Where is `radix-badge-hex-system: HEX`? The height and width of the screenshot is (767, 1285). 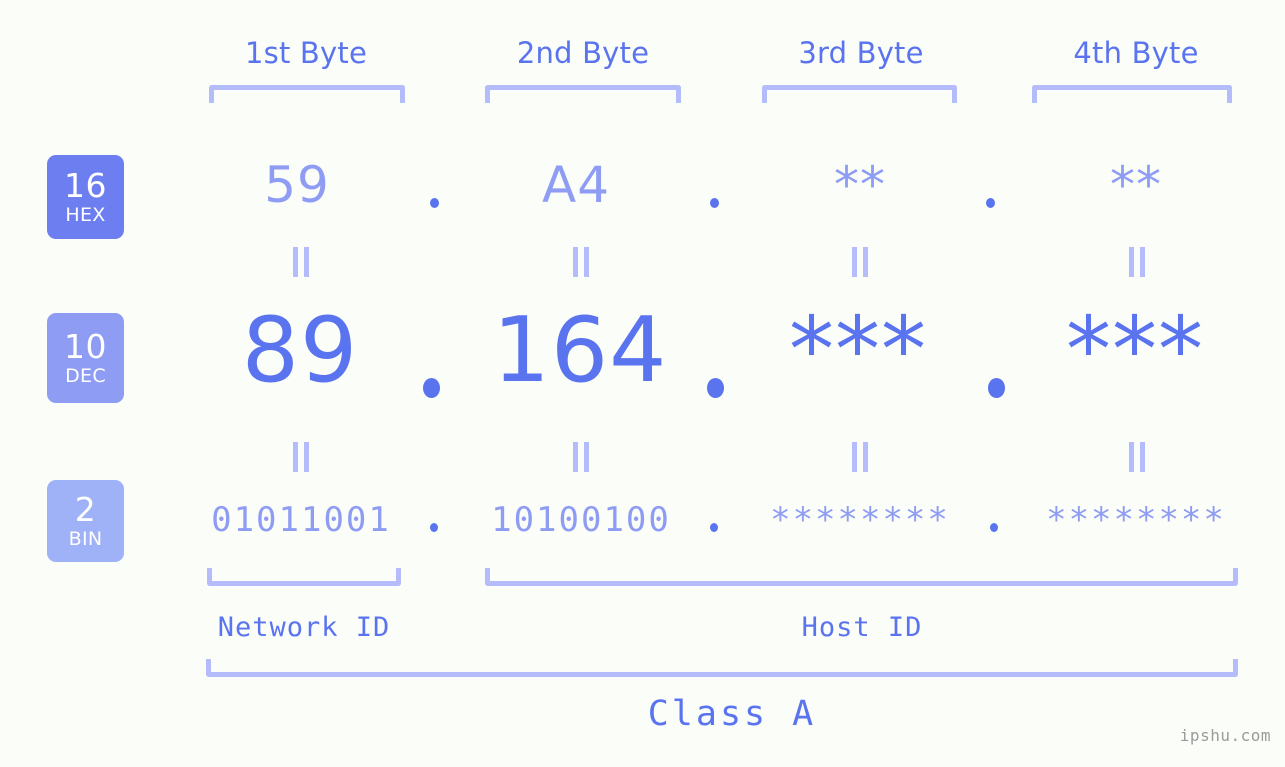
radix-badge-hex-system: HEX is located at coordinates (85, 215).